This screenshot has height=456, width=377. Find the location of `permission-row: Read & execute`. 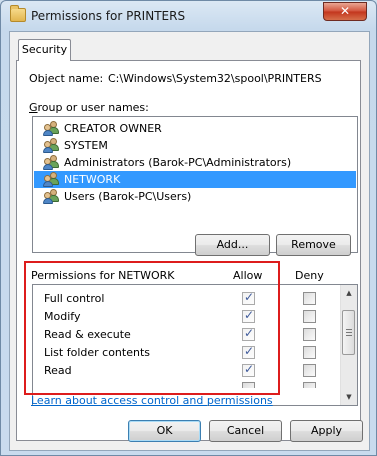

permission-row: Read & execute is located at coordinates (188, 335).